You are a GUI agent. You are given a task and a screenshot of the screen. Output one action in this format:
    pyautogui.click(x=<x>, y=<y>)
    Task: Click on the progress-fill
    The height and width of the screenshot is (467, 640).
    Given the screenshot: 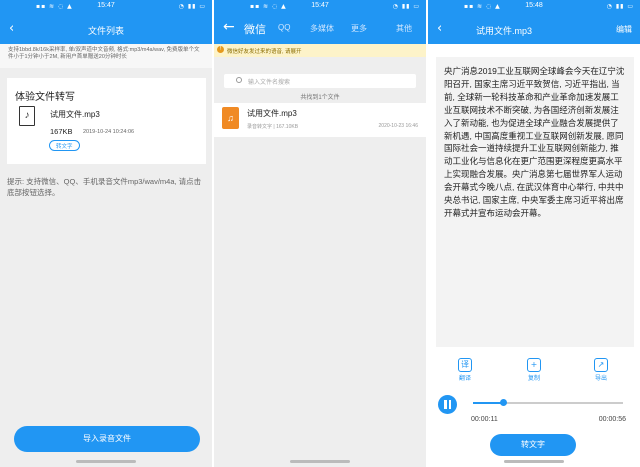 What is the action you would take?
    pyautogui.click(x=488, y=403)
    